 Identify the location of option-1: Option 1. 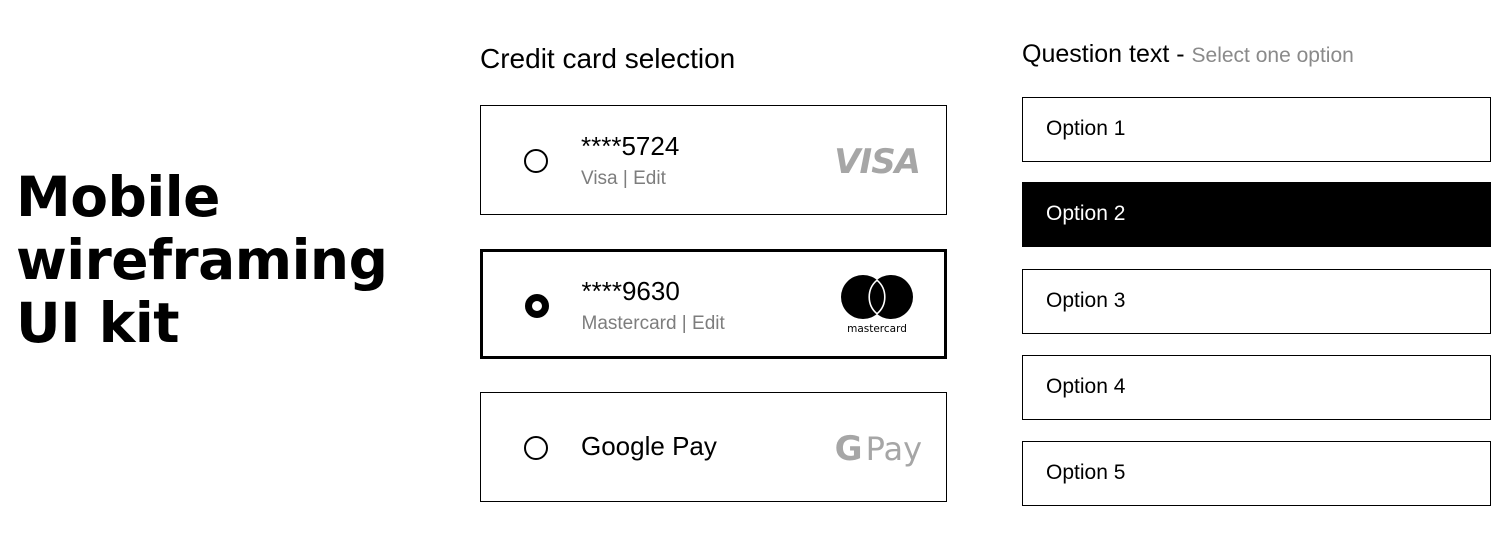
(1256, 129).